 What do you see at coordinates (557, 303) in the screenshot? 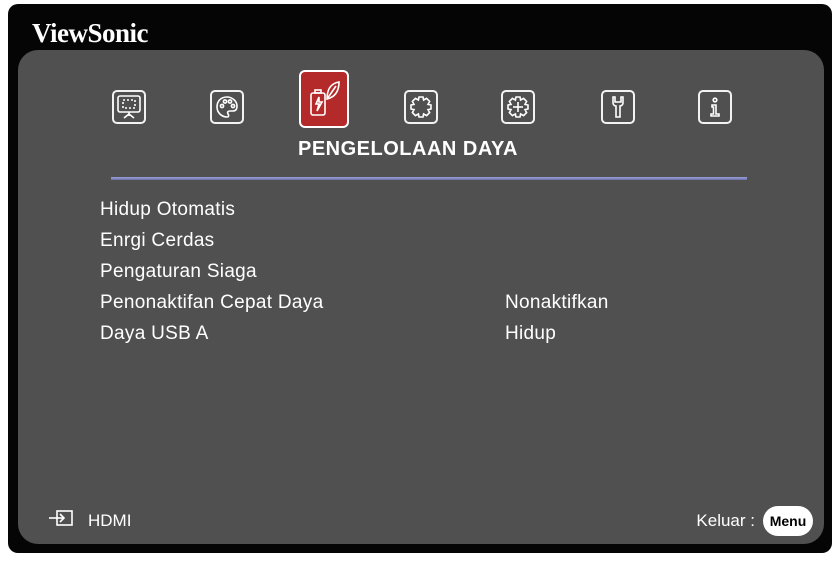
I see `quick-power-off-value: Nonaktifkan` at bounding box center [557, 303].